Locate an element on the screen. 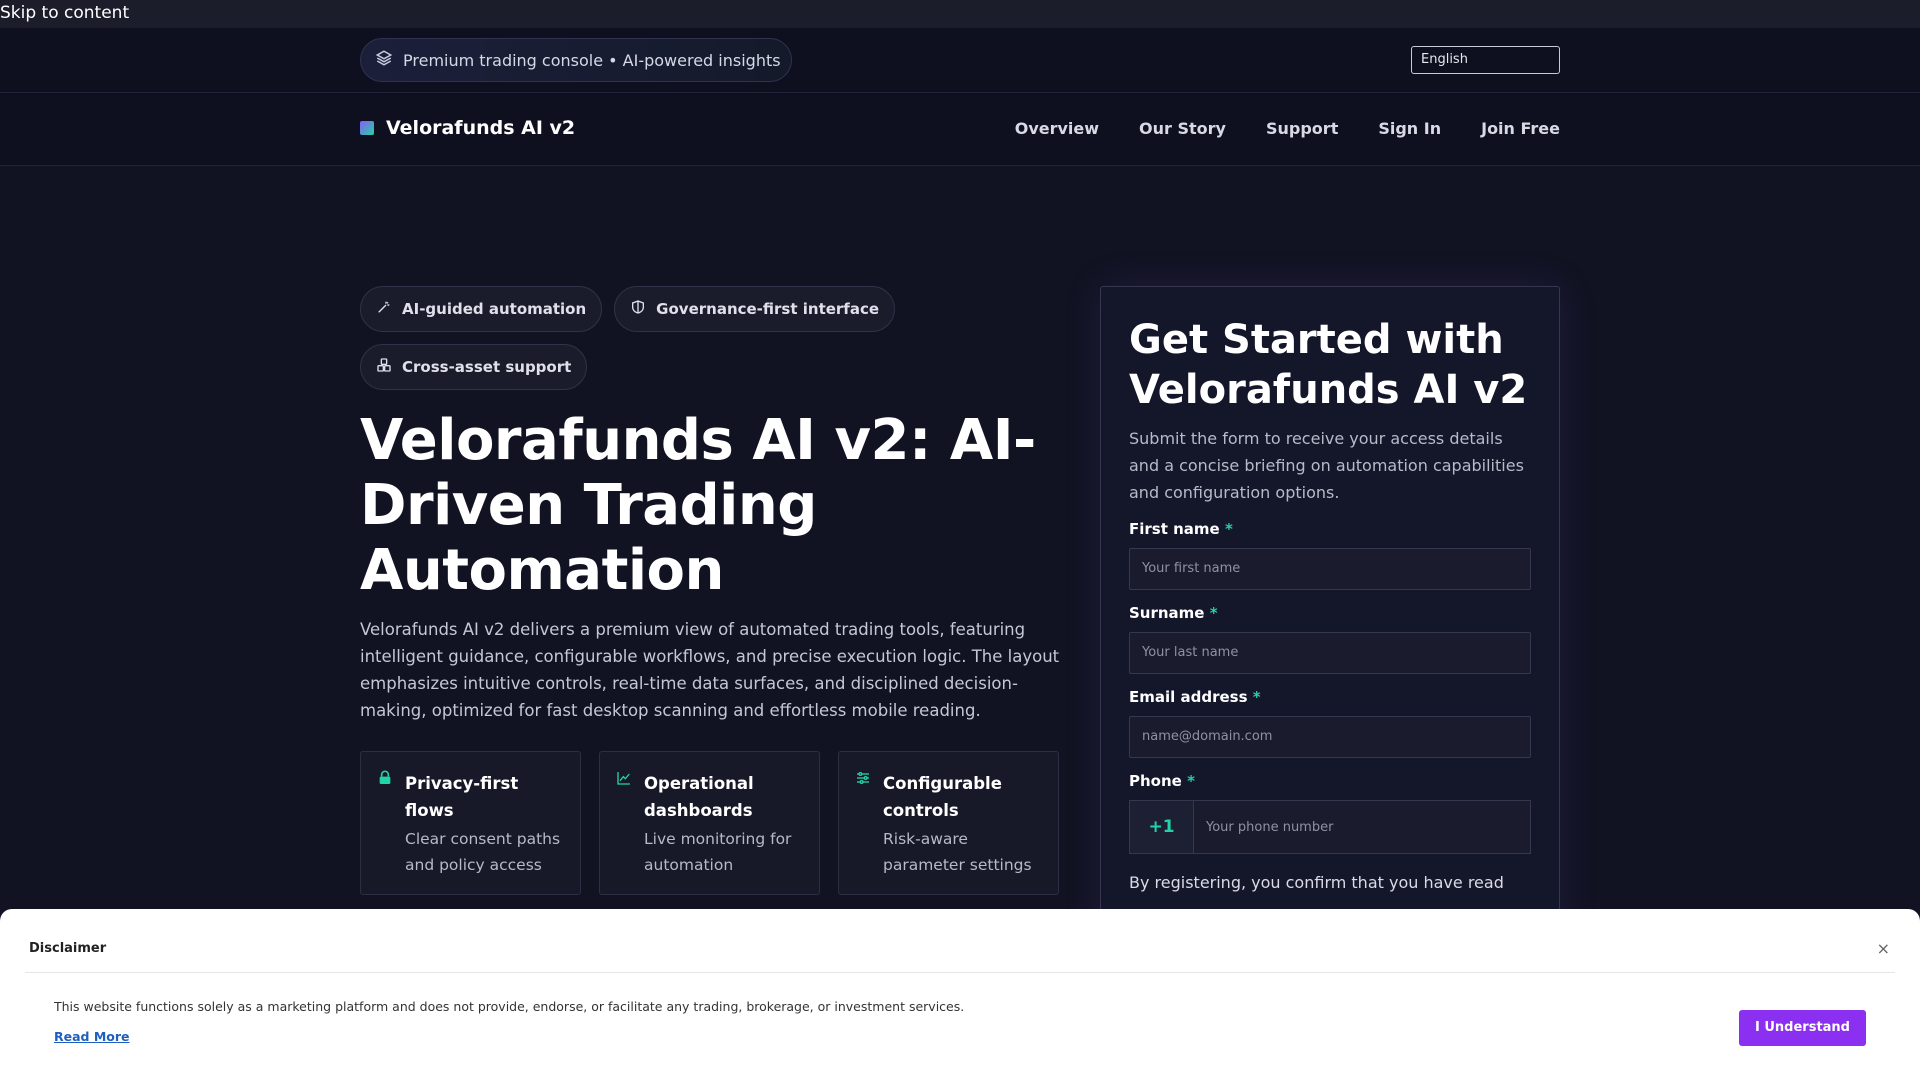 This screenshot has height=1080, width=1920. phone-group: Phone * +1 Your phone number is located at coordinates (1330, 813).